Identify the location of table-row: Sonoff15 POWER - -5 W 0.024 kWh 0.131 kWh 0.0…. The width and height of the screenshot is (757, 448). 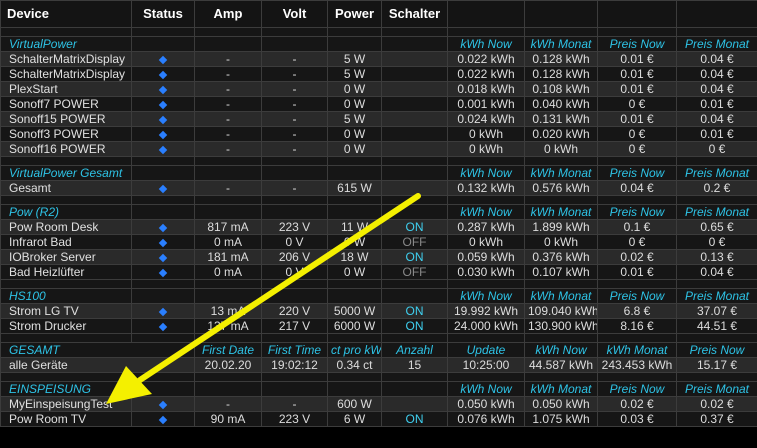
(378, 119).